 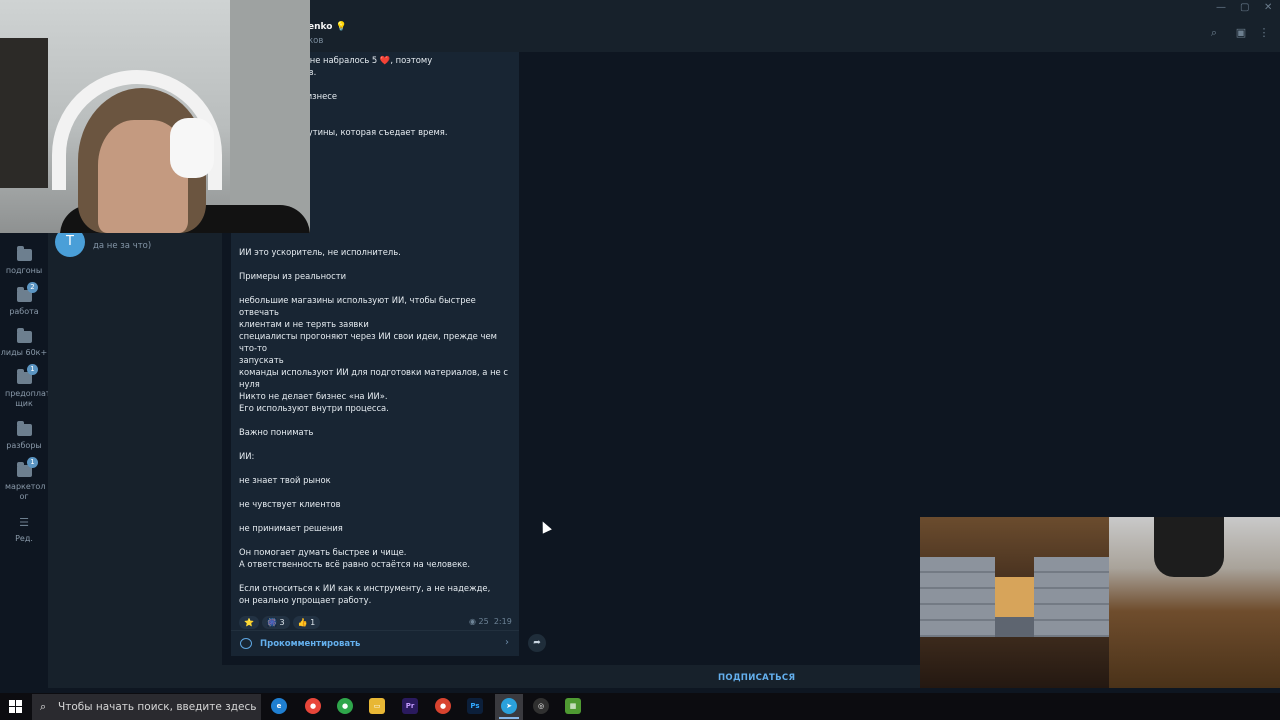 I want to click on share-button: ➦, so click(x=537, y=643).